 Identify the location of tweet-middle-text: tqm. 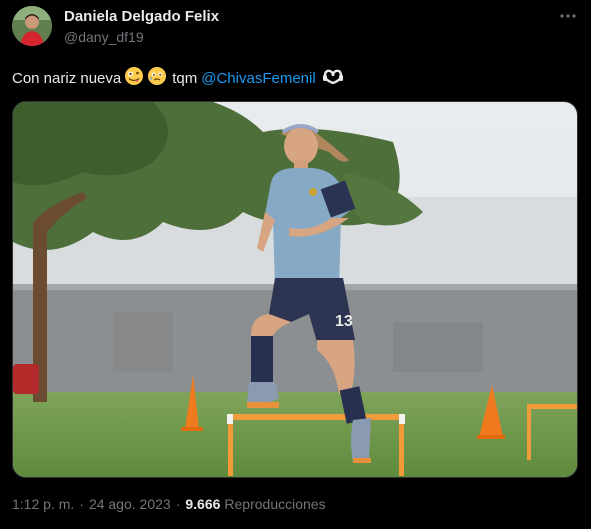
(185, 78).